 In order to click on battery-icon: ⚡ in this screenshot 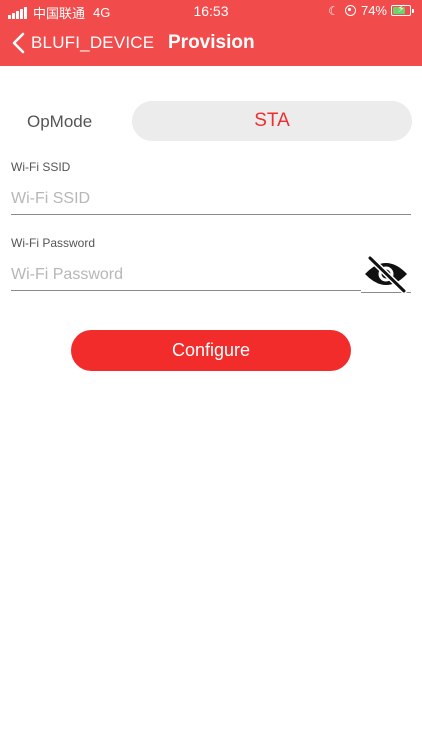, I will do `click(402, 10)`.